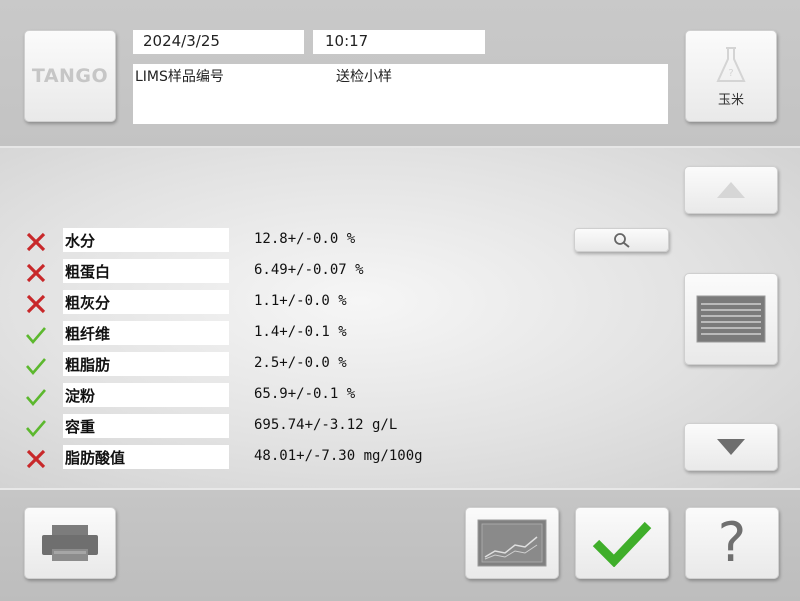 This screenshot has width=800, height=601. What do you see at coordinates (146, 271) in the screenshot?
I see `result-name: 粗蛋白` at bounding box center [146, 271].